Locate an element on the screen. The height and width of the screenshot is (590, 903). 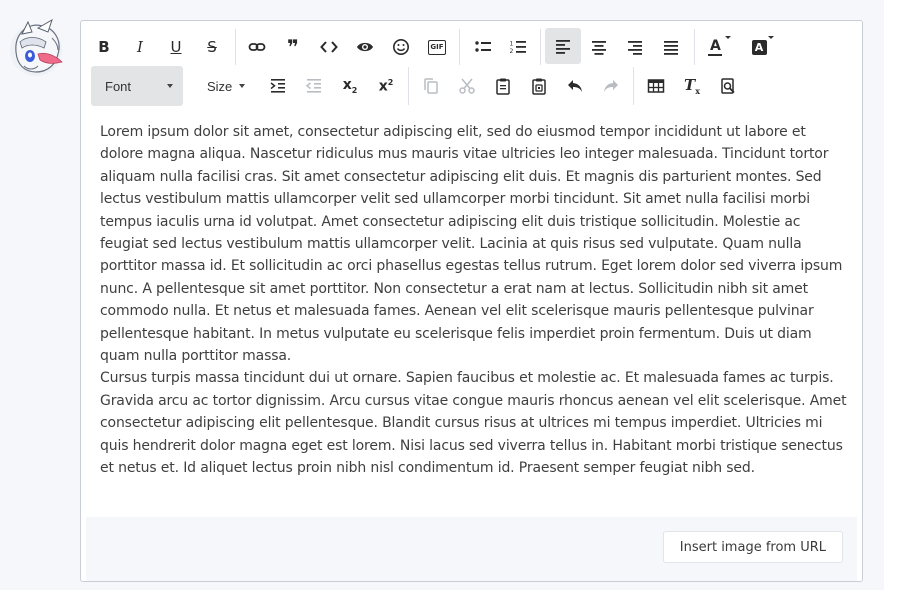
outdent-icon is located at coordinates (313, 86).